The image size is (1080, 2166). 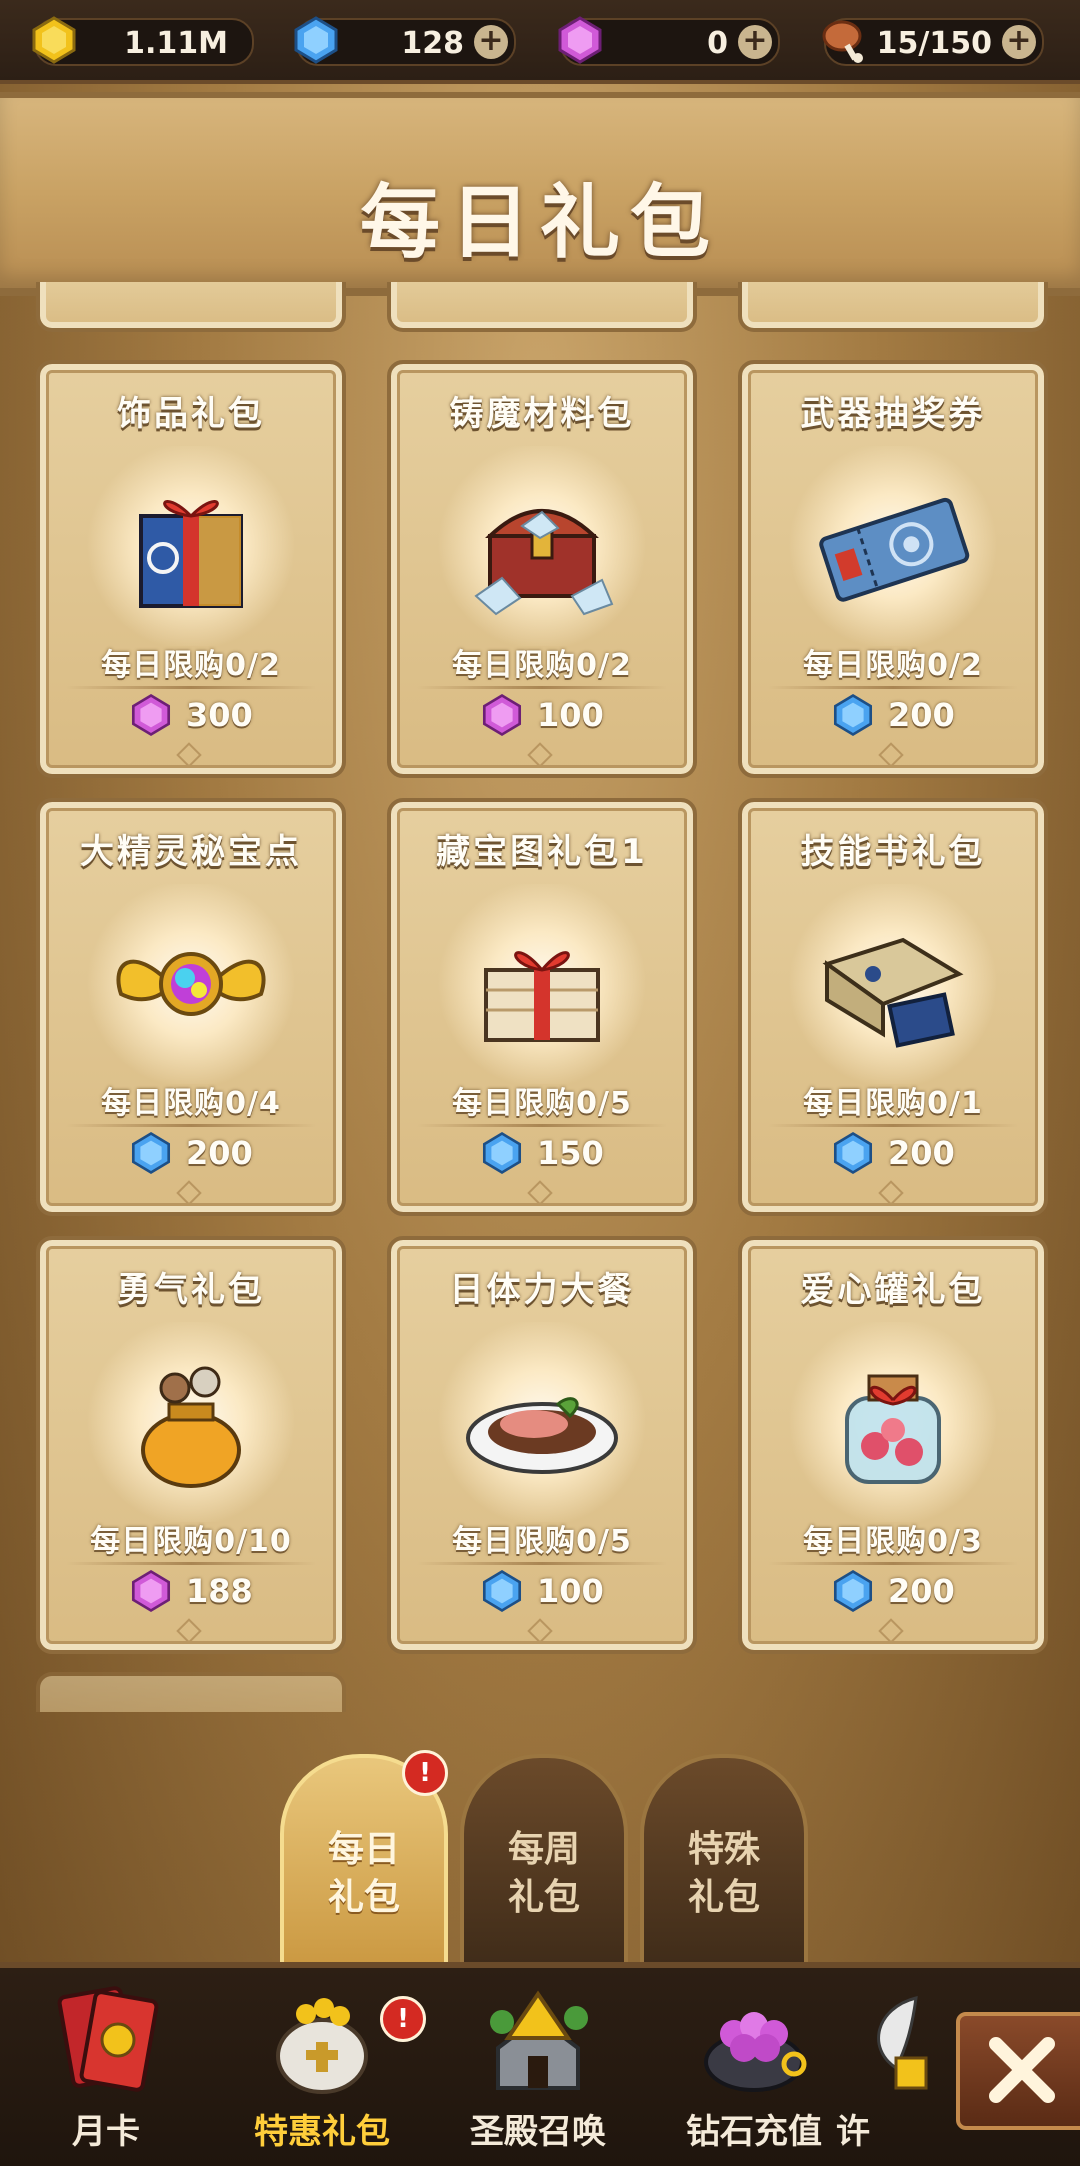 I want to click on close-icon, so click(x=1022, y=2070).